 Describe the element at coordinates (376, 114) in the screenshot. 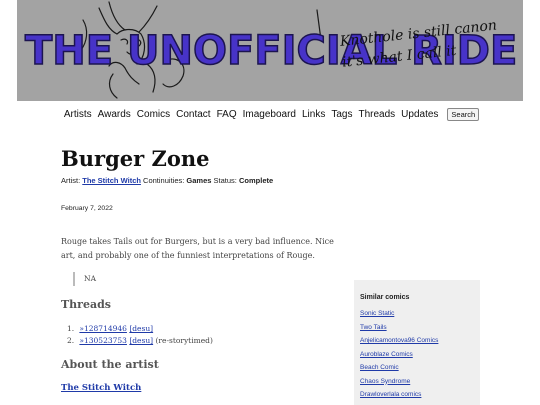

I see `nav-threads: Threads` at that location.